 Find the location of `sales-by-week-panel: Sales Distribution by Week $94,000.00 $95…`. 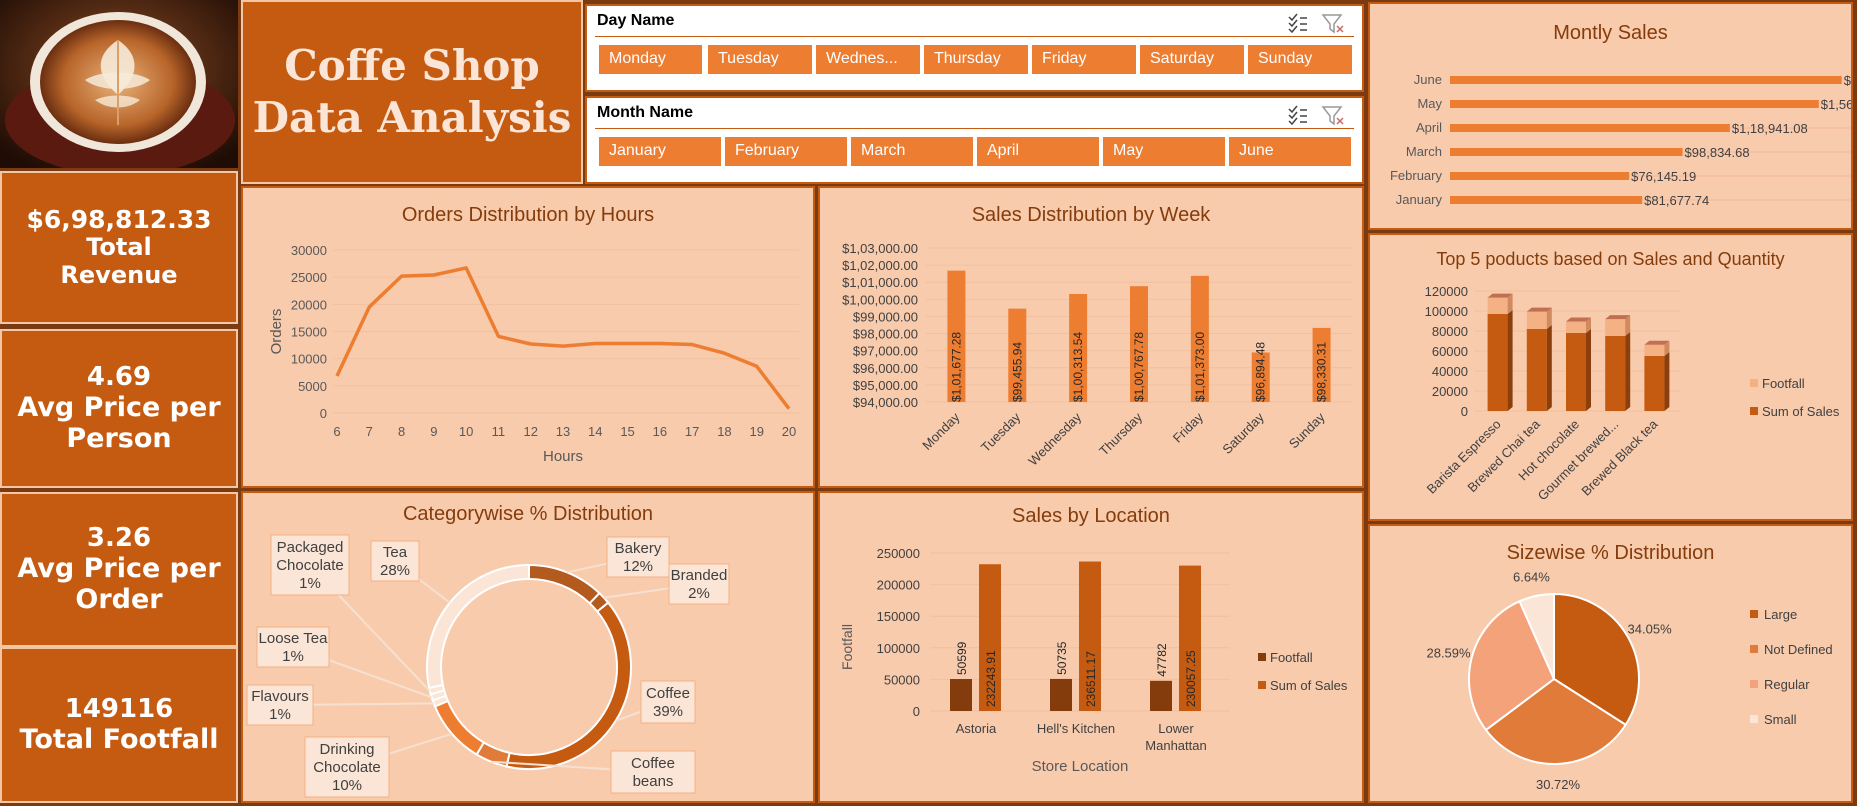

sales-by-week-panel: Sales Distribution by Week $94,000.00 $95… is located at coordinates (1091, 337).